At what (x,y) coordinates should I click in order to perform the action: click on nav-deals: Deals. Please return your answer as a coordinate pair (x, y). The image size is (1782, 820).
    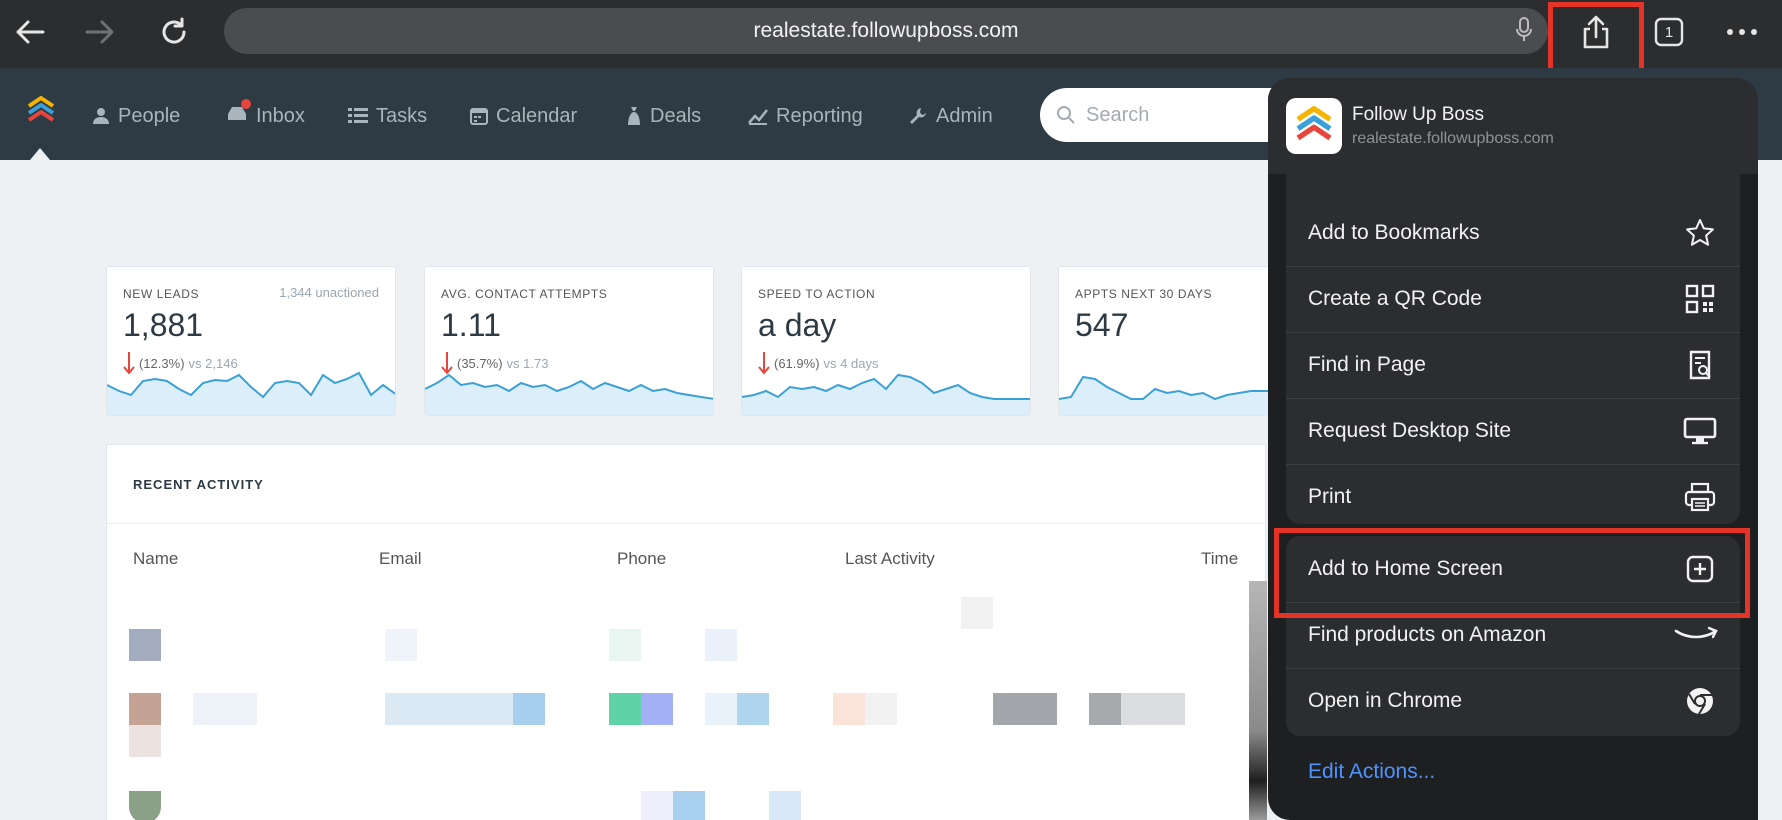
    Looking at the image, I should click on (663, 116).